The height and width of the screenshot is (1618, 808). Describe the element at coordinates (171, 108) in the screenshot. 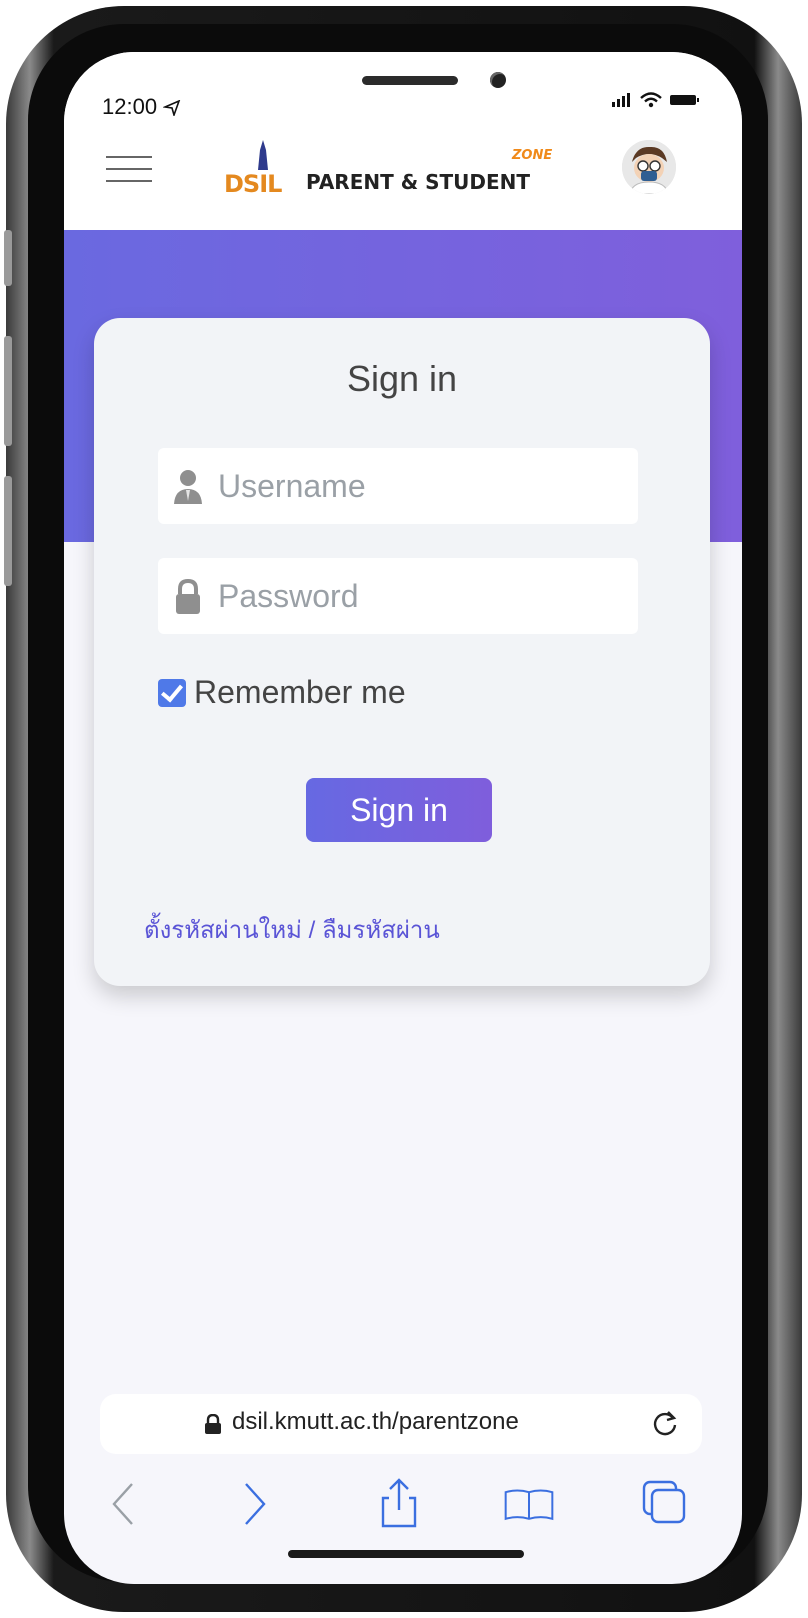

I see `location-arrow-icon` at that location.